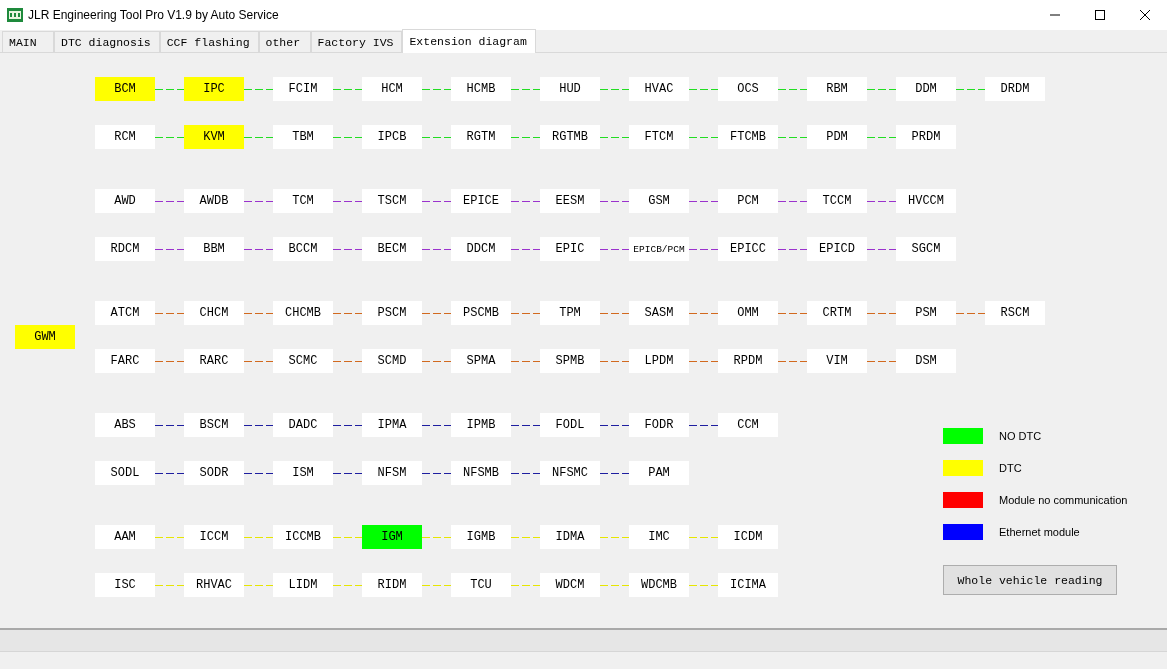 The height and width of the screenshot is (669, 1167). I want to click on module-node: RARC, so click(214, 361).